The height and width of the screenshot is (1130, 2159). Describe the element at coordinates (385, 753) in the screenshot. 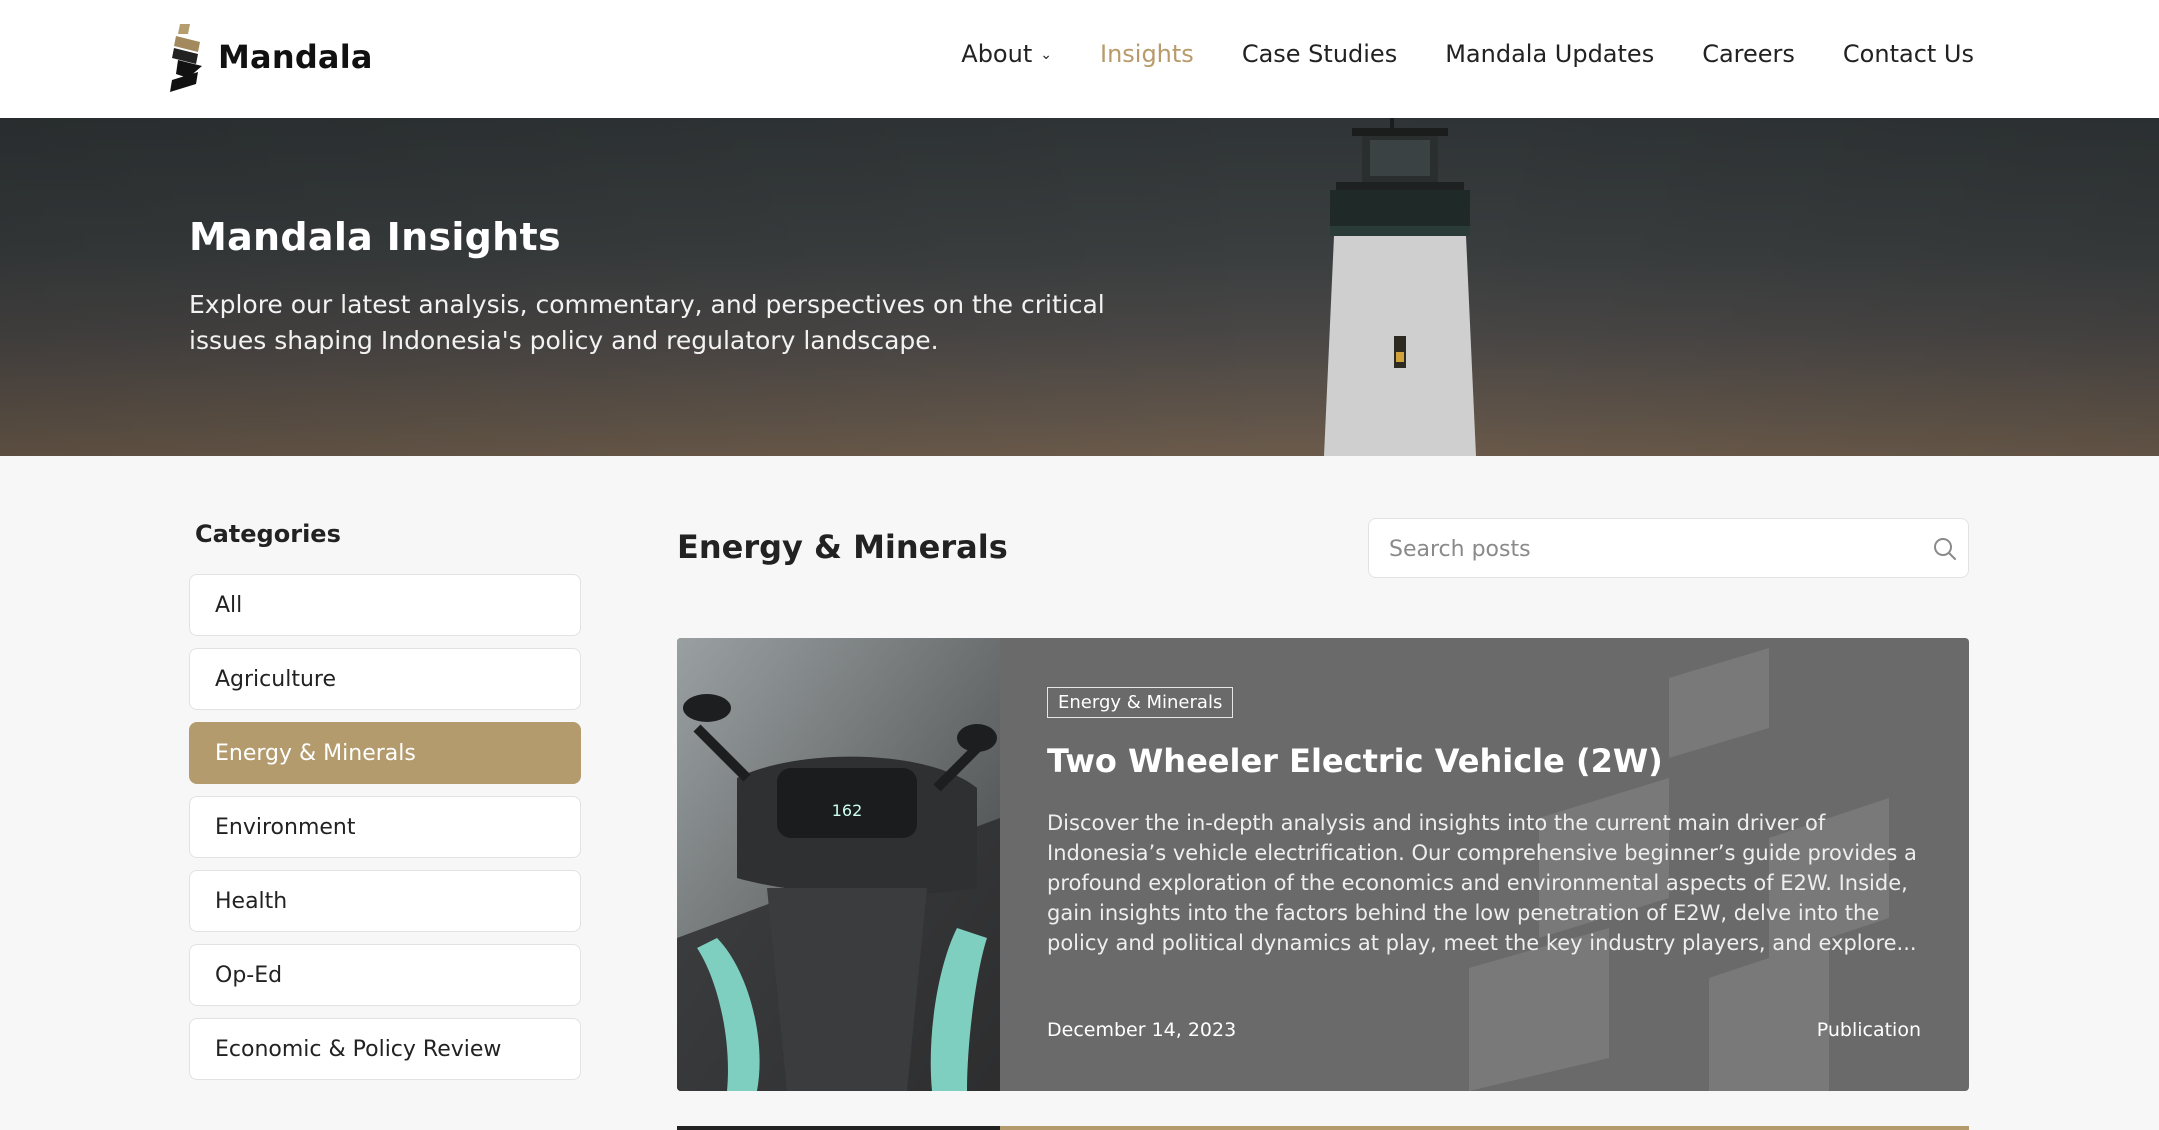

I see `category-energy-minerals: Energy & Minerals` at that location.